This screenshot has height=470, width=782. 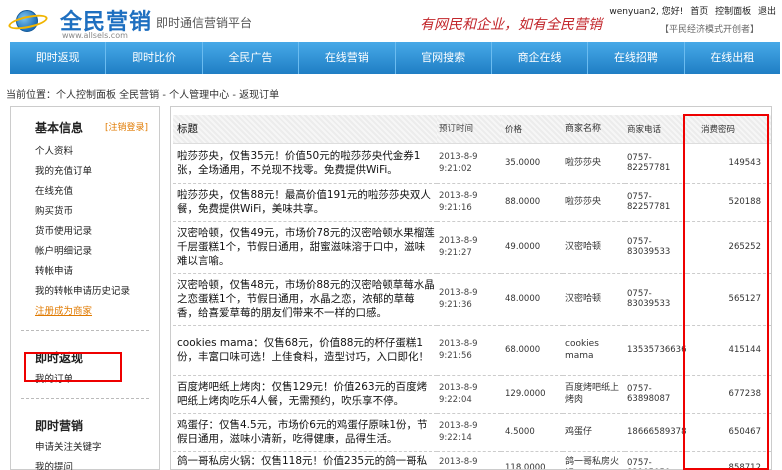 What do you see at coordinates (204, 23) in the screenshot?
I see `brand-subtitle: 即时通信营销平台` at bounding box center [204, 23].